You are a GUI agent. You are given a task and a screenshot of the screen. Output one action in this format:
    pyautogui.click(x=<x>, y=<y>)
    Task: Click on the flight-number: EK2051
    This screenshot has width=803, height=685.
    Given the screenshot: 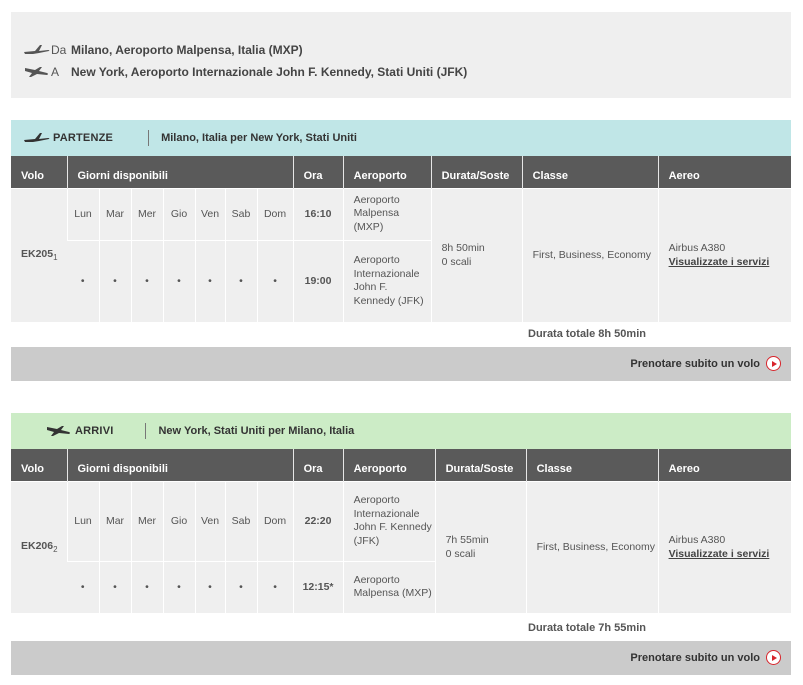 What is the action you would take?
    pyautogui.click(x=39, y=254)
    